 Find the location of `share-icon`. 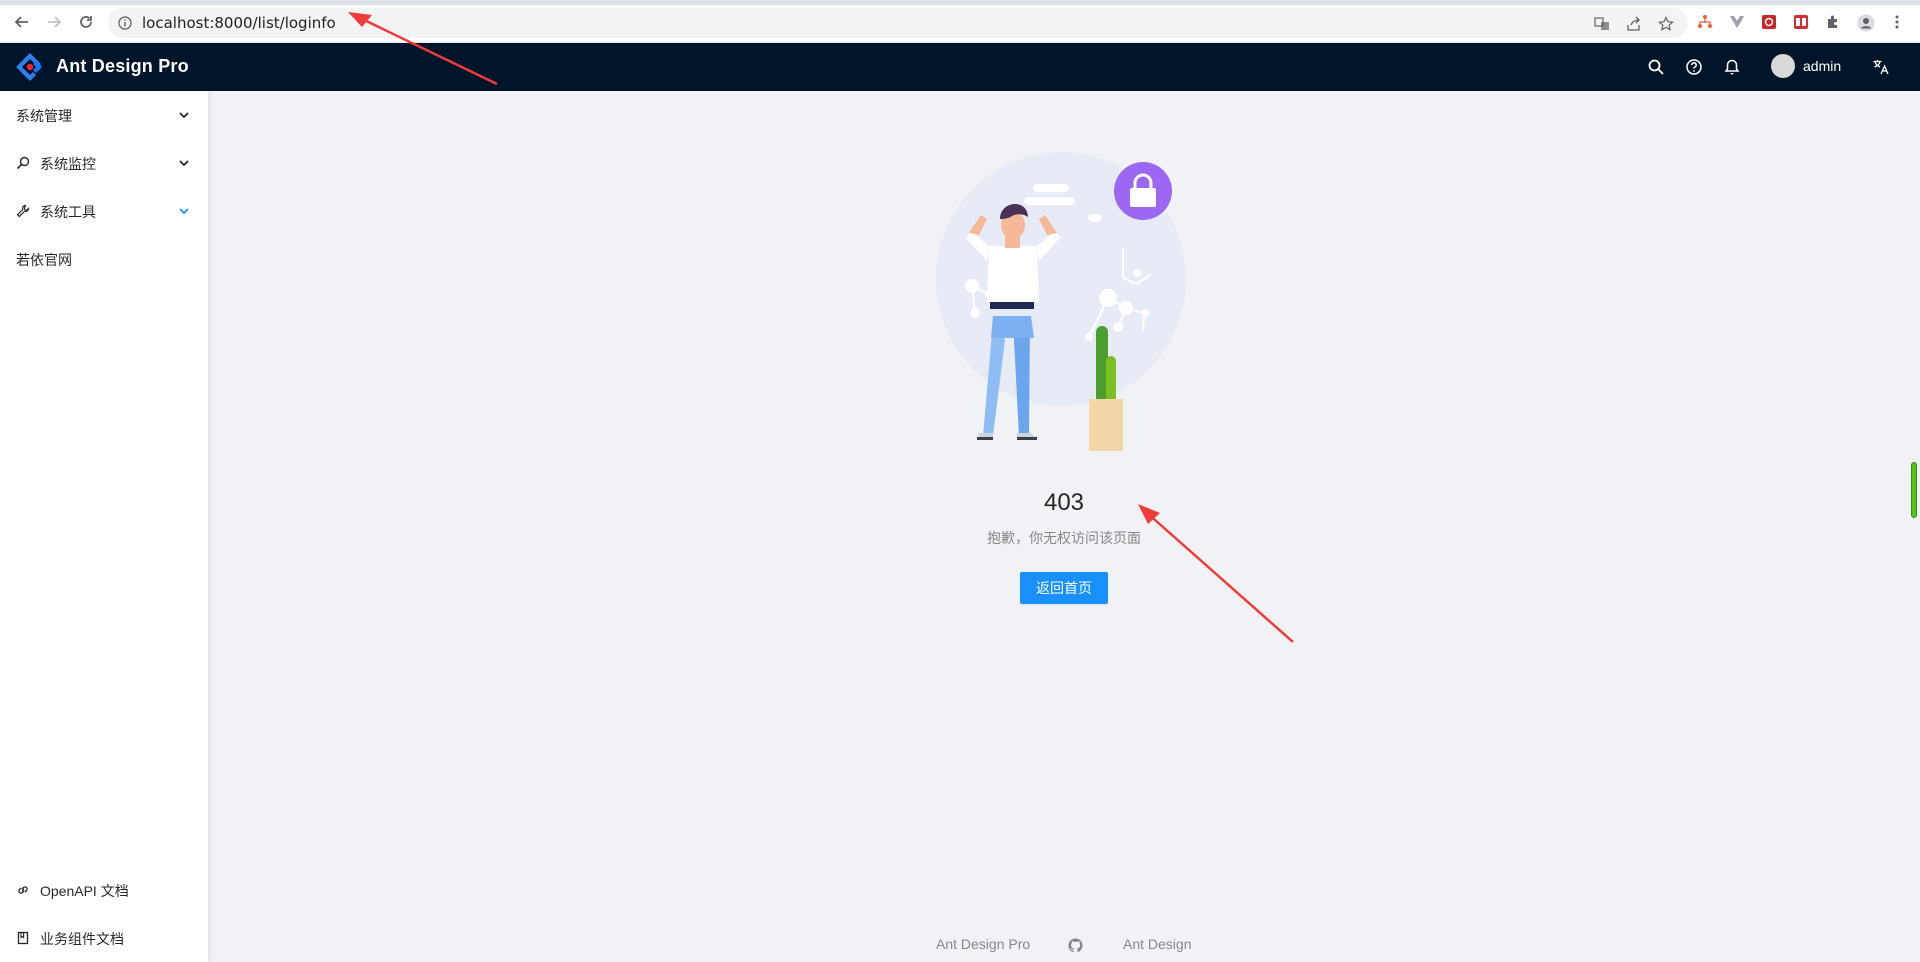

share-icon is located at coordinates (1634, 24).